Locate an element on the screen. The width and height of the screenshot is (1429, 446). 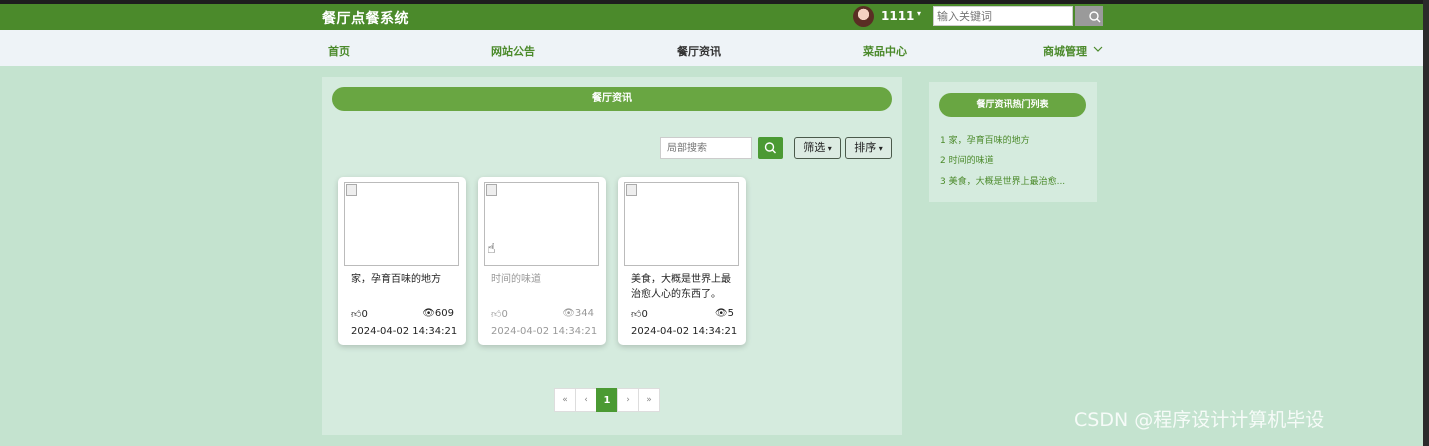
nav-item-shop-admin: 商城管理 is located at coordinates (1065, 51).